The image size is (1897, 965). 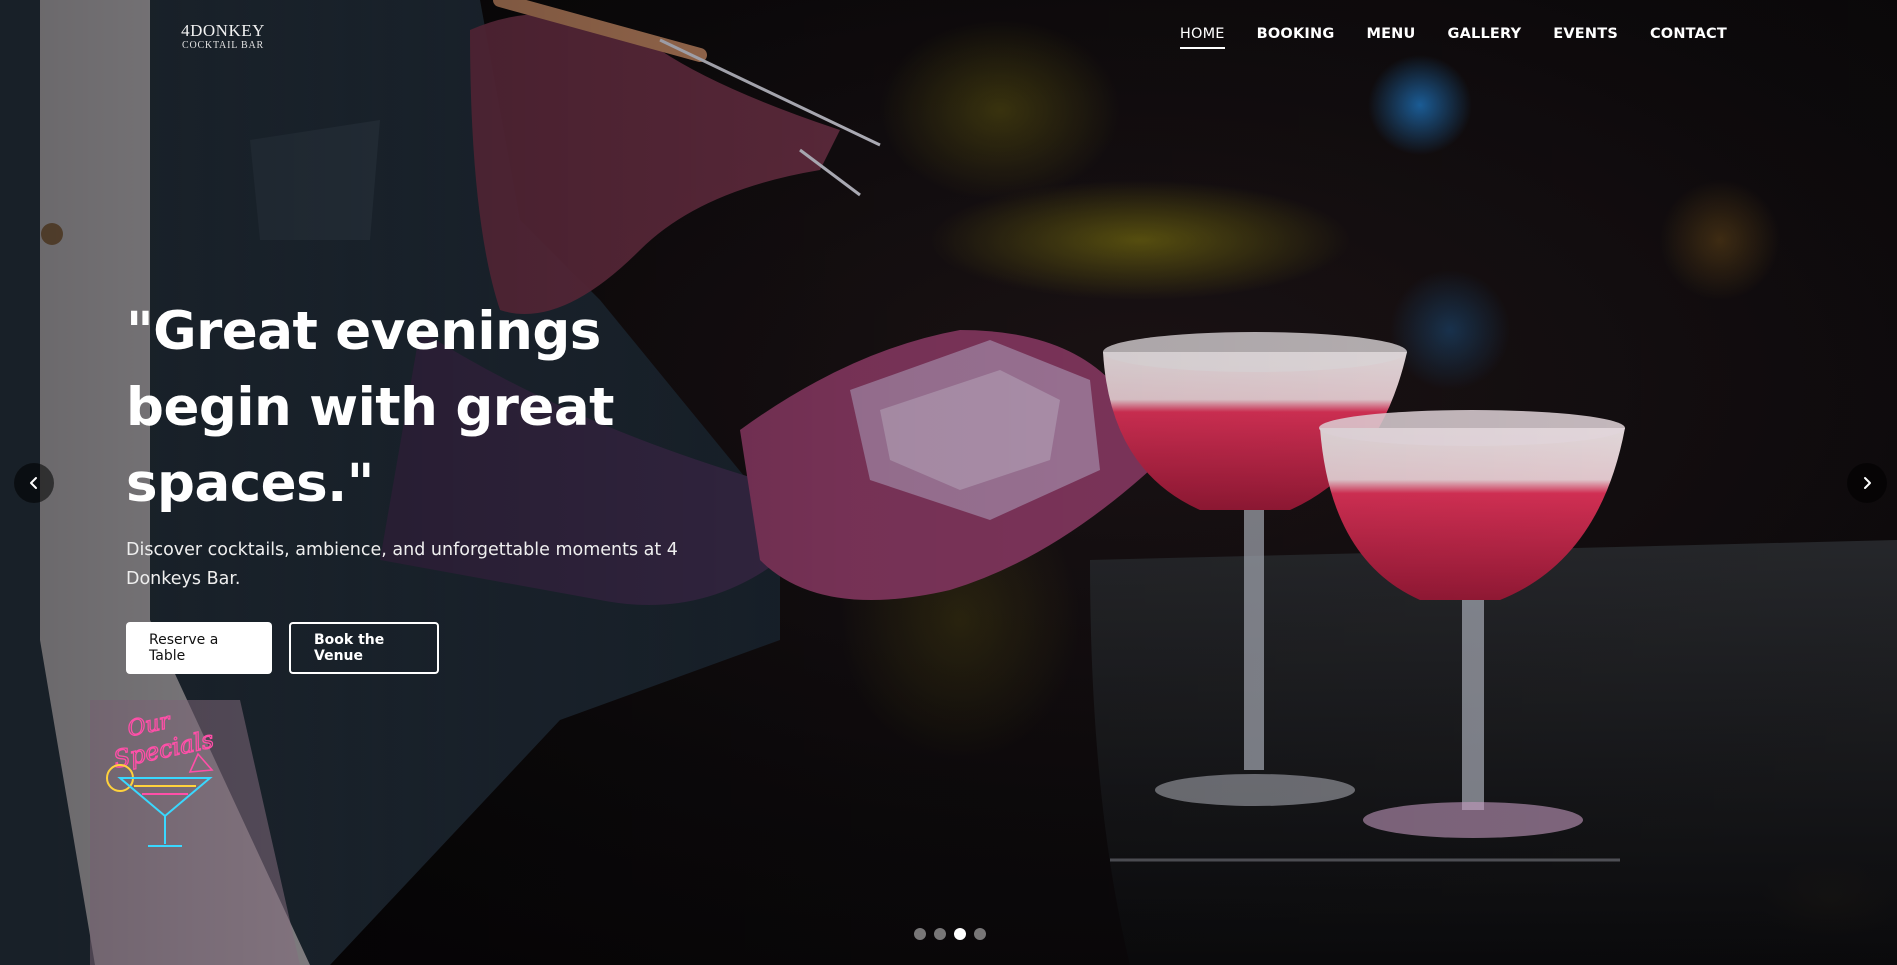 I want to click on logo-wordmark: 4DONKEY, so click(x=223, y=30).